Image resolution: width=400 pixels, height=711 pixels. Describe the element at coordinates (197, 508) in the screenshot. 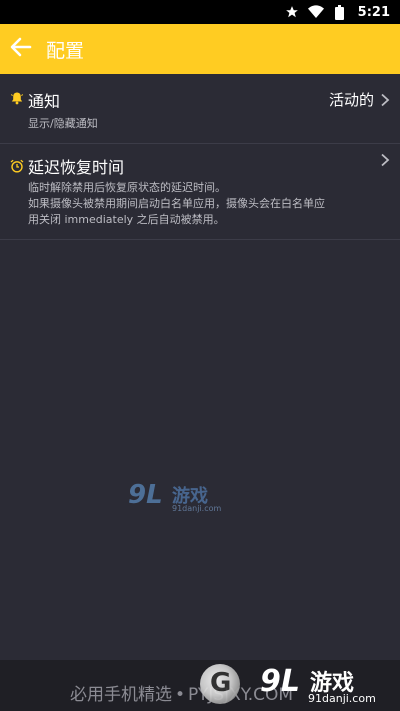

I see `watermark-url: 91danji.com` at that location.